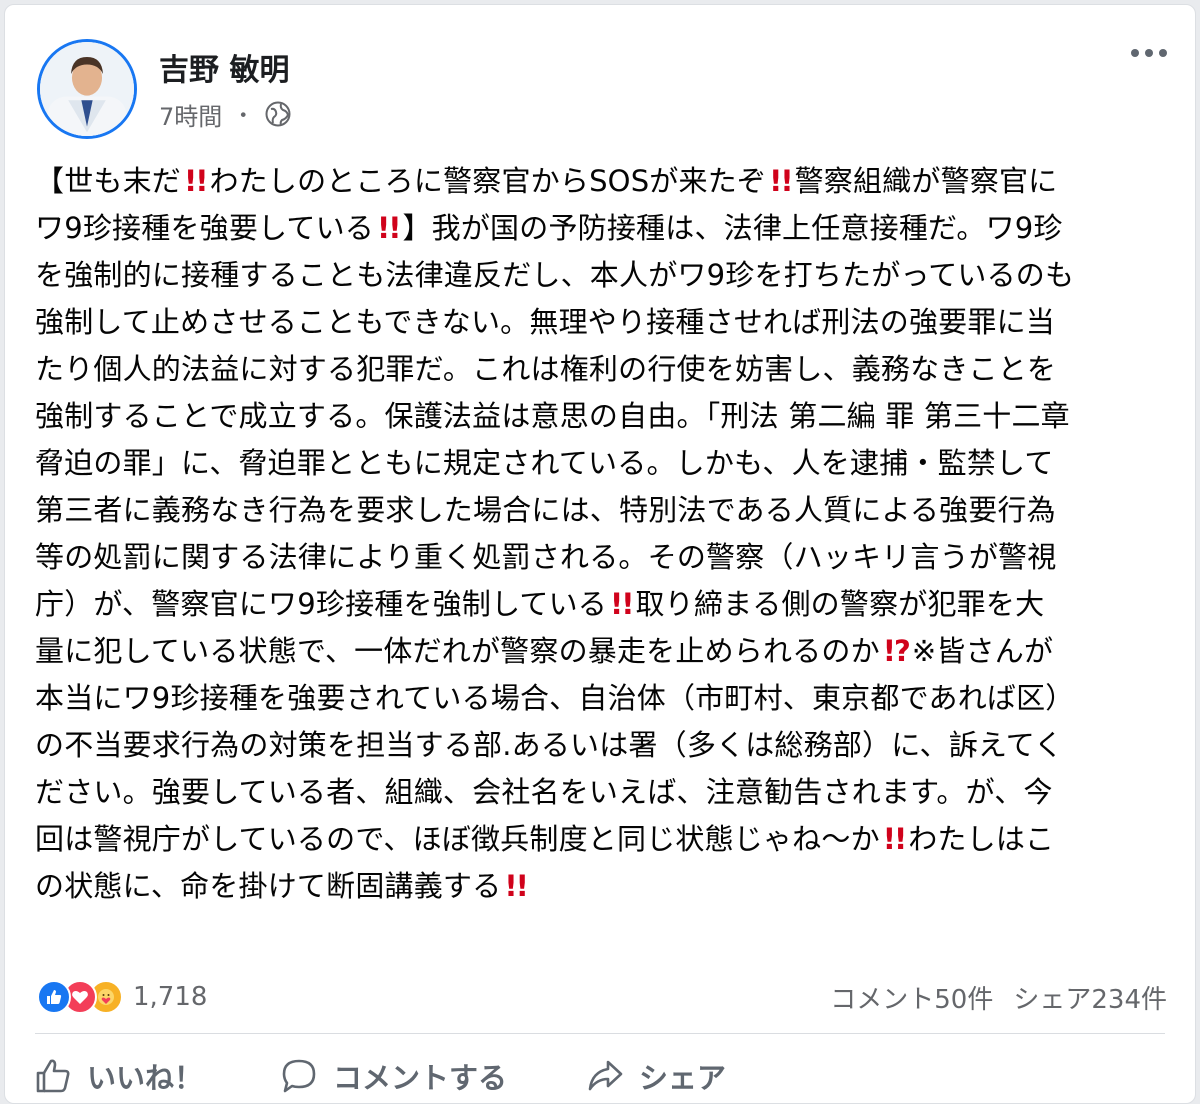 This screenshot has width=1200, height=1104. What do you see at coordinates (546, 369) in the screenshot?
I see `post-body-line: たり個人的法益に対する犯罪だ。これは権利の行使を妨害し、義務なきことを` at bounding box center [546, 369].